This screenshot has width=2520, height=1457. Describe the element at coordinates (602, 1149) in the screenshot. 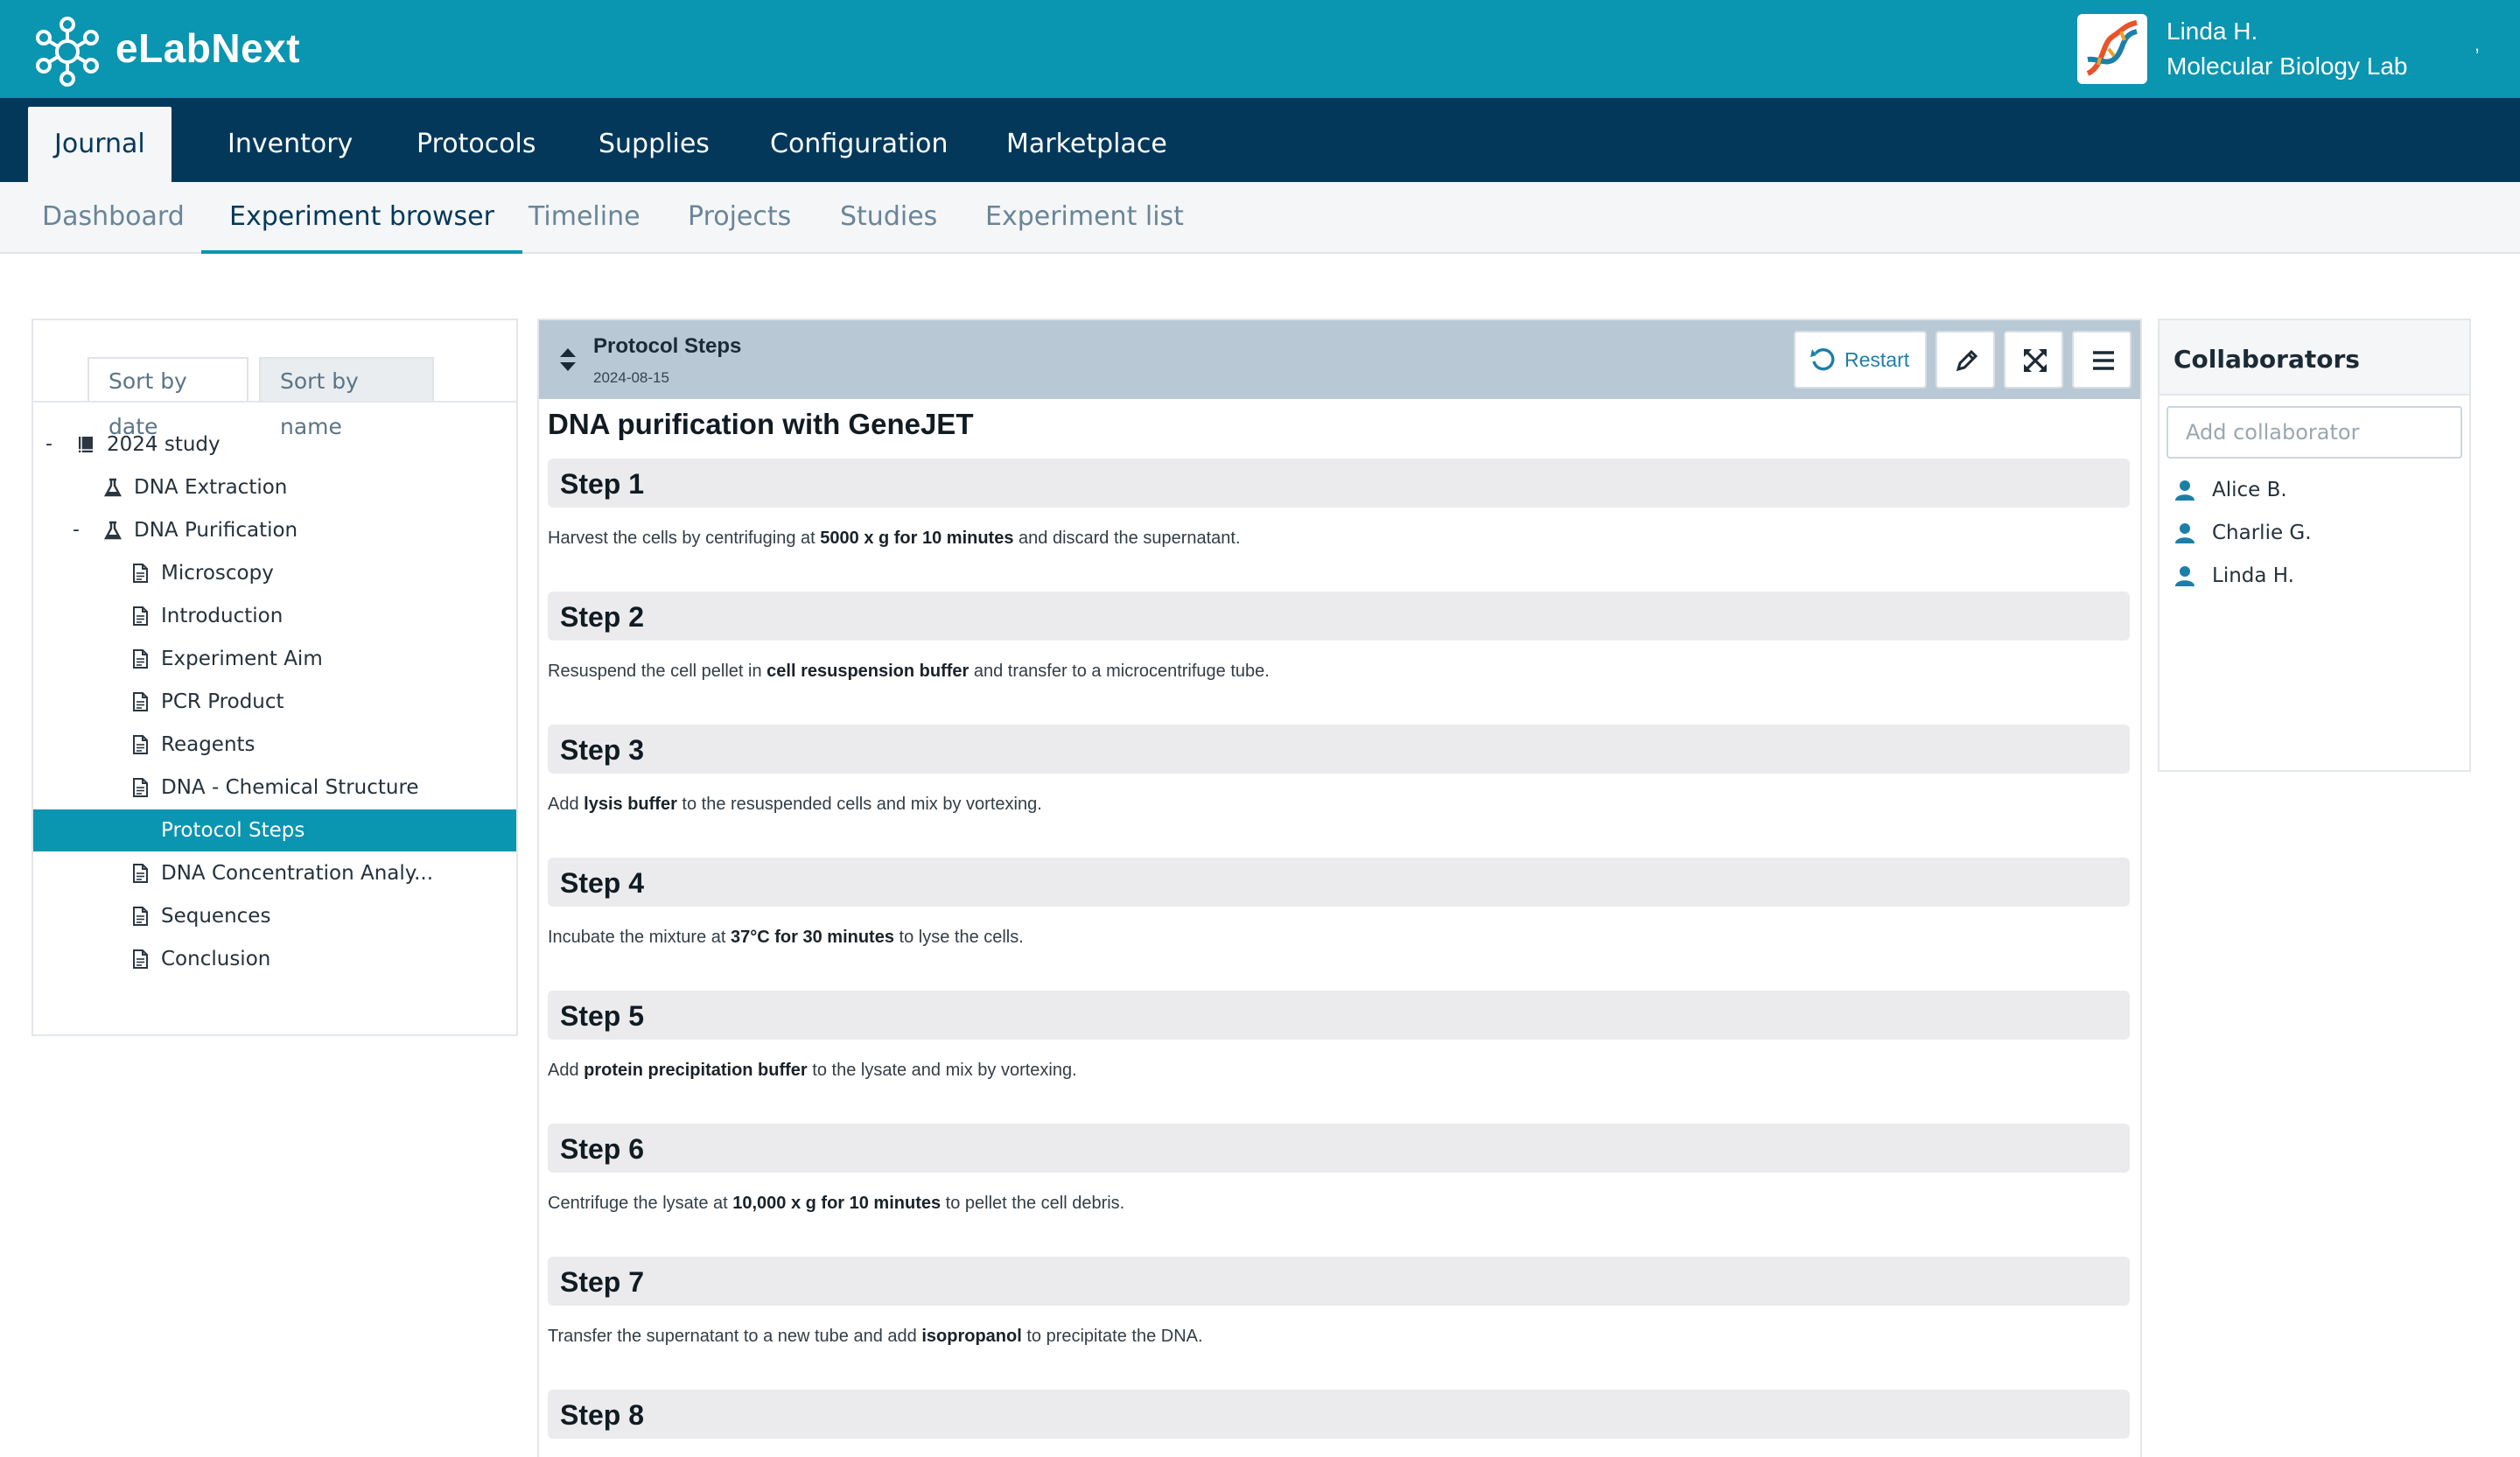

I see `step-title: Step 6` at that location.